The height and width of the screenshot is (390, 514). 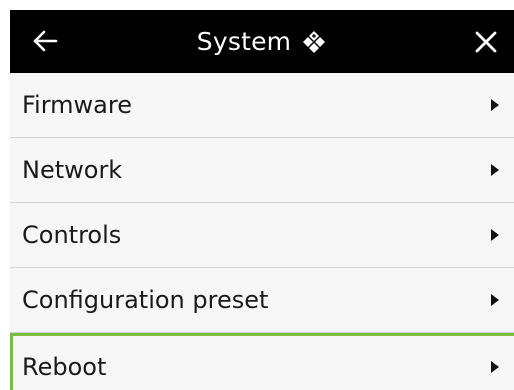 What do you see at coordinates (45, 41) in the screenshot?
I see `arrow-left-icon` at bounding box center [45, 41].